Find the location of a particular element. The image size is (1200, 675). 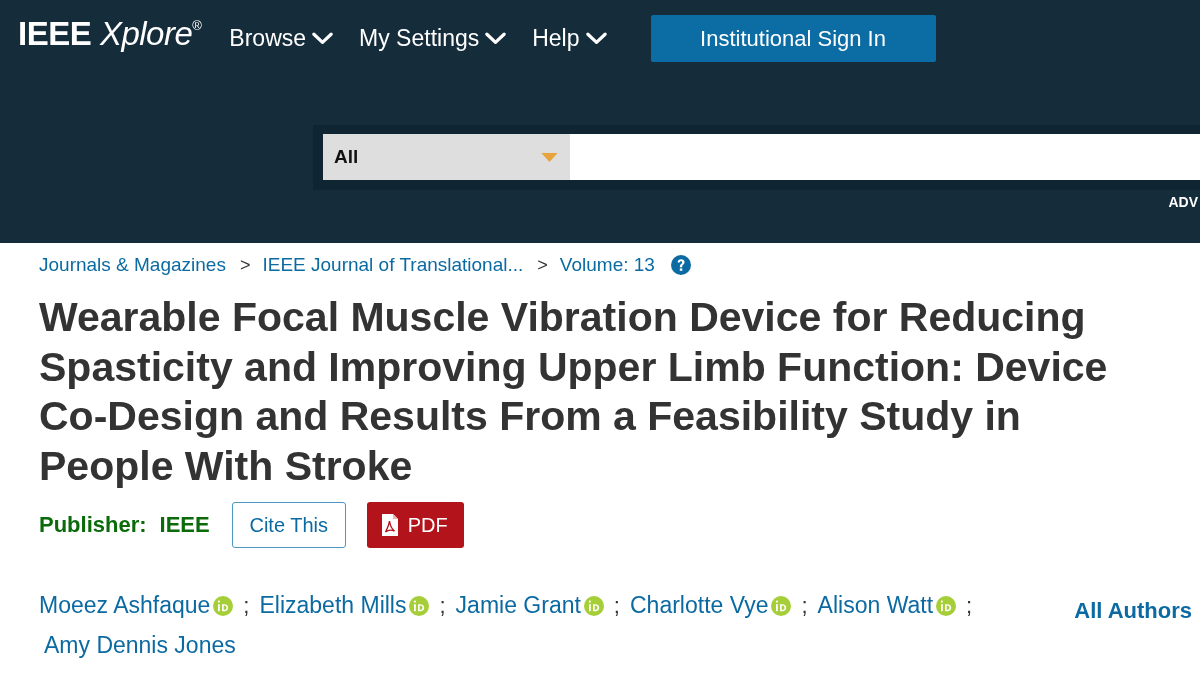

author-link: Moeez Ashfaque is located at coordinates (125, 605).